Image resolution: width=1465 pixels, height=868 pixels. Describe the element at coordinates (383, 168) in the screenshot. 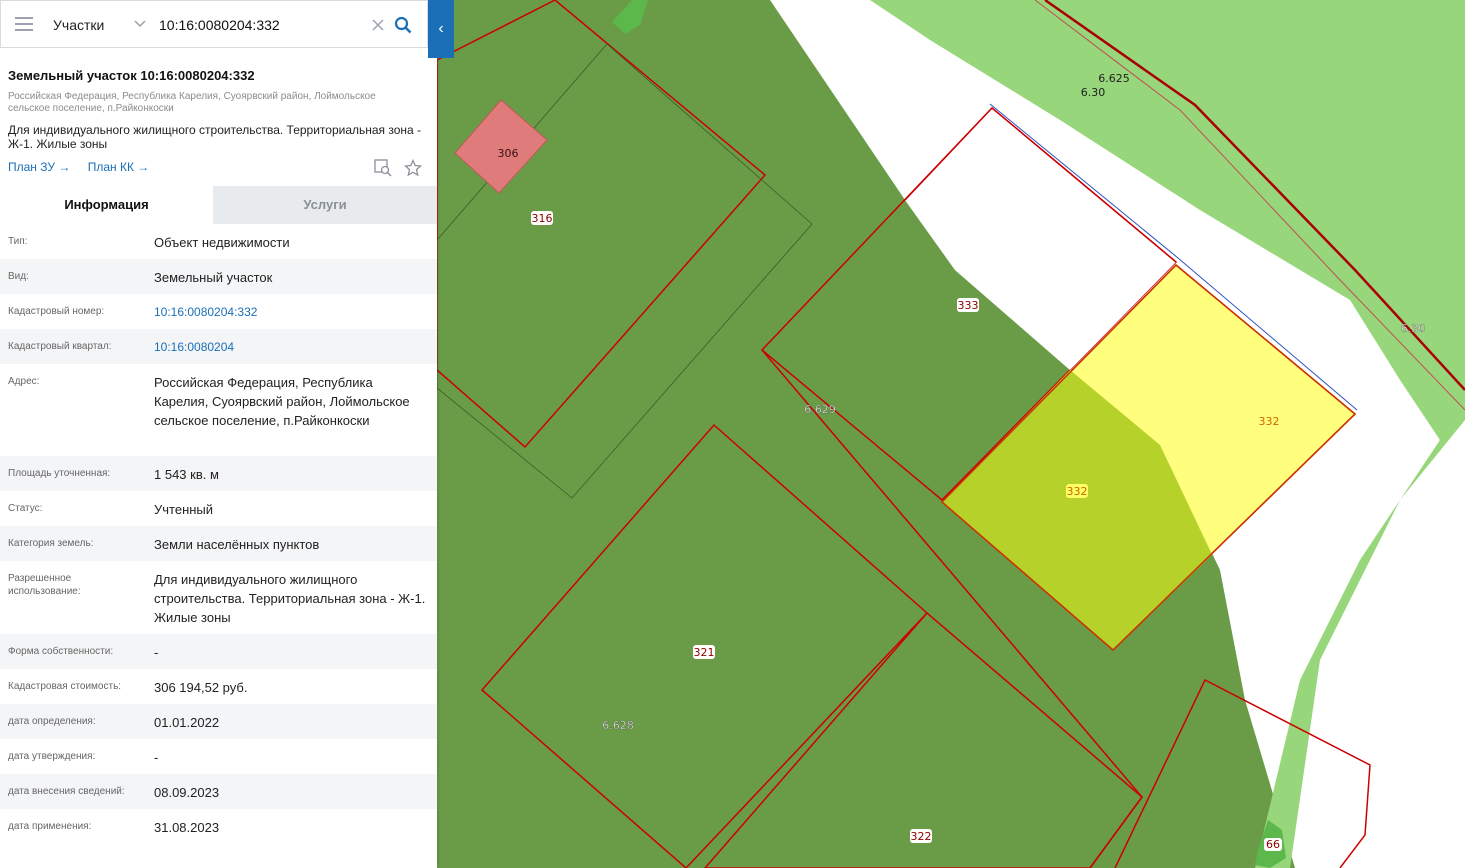

I see `zoom-to-object-icon` at that location.